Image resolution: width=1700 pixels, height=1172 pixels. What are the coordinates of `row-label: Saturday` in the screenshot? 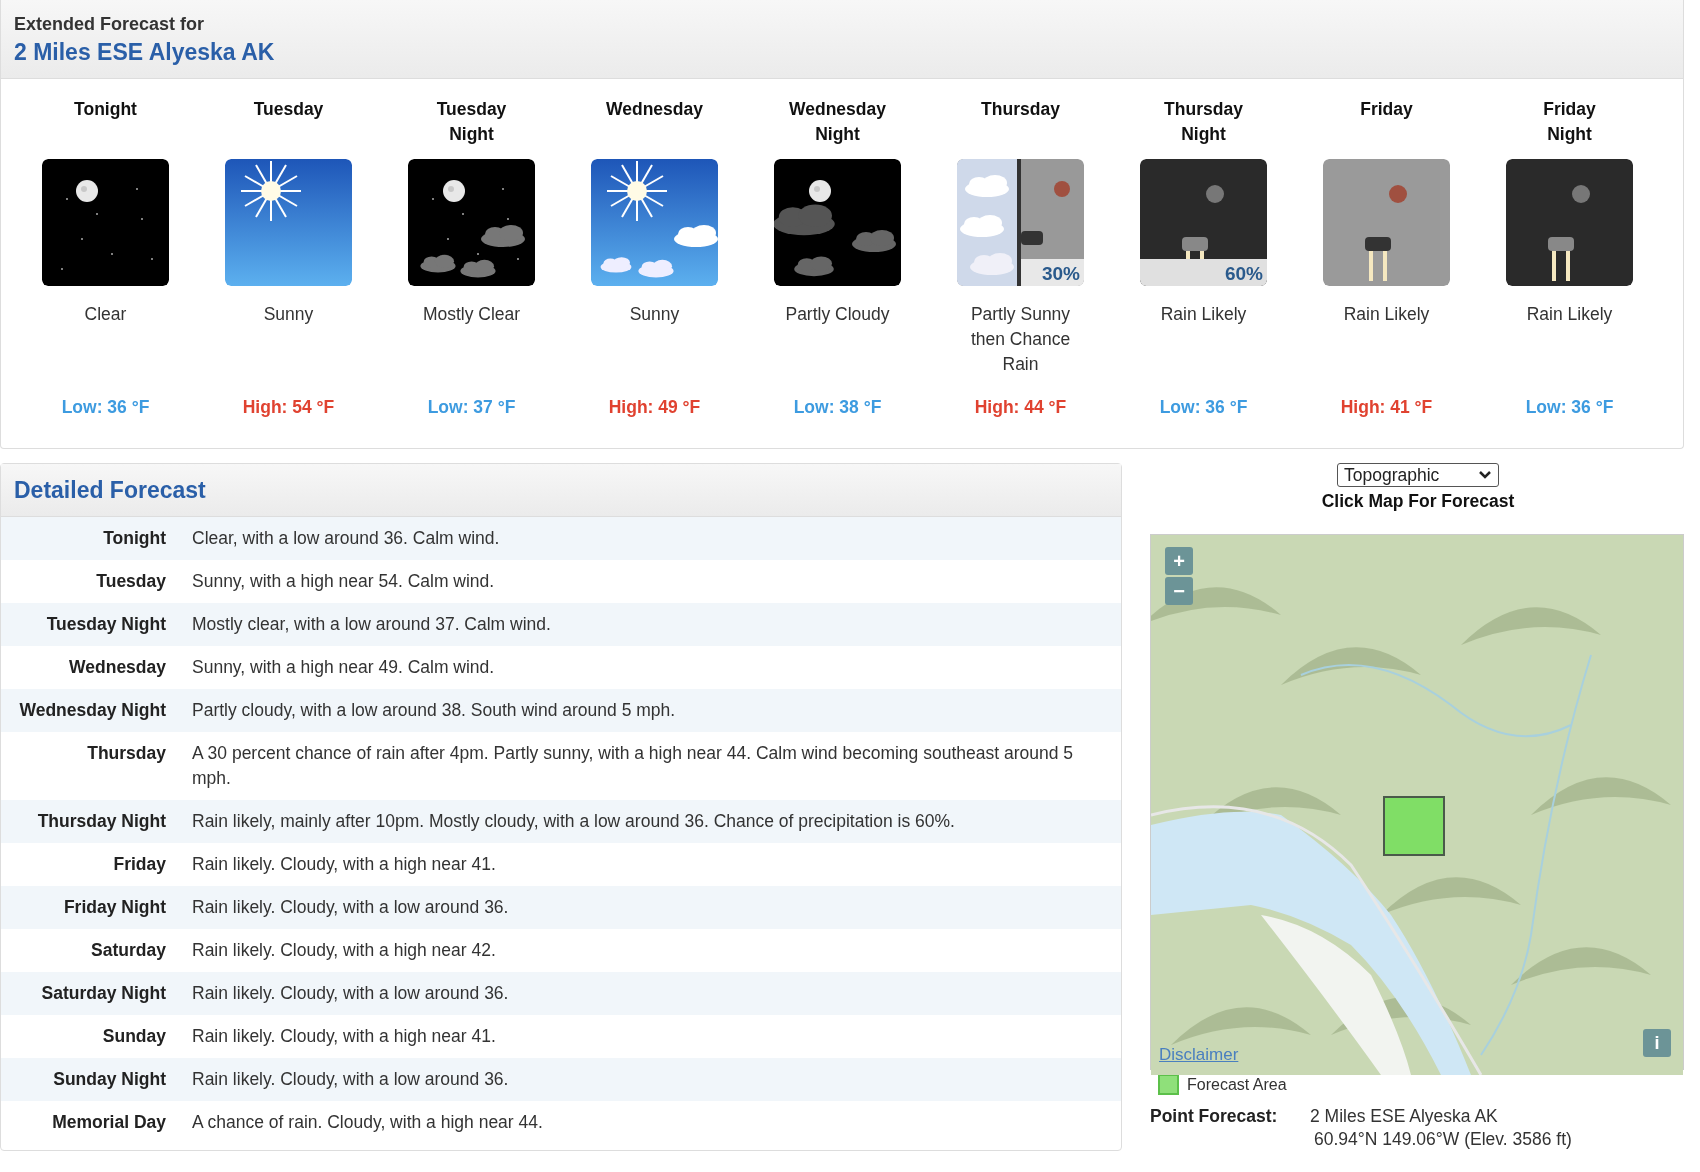 It's located at (128, 950).